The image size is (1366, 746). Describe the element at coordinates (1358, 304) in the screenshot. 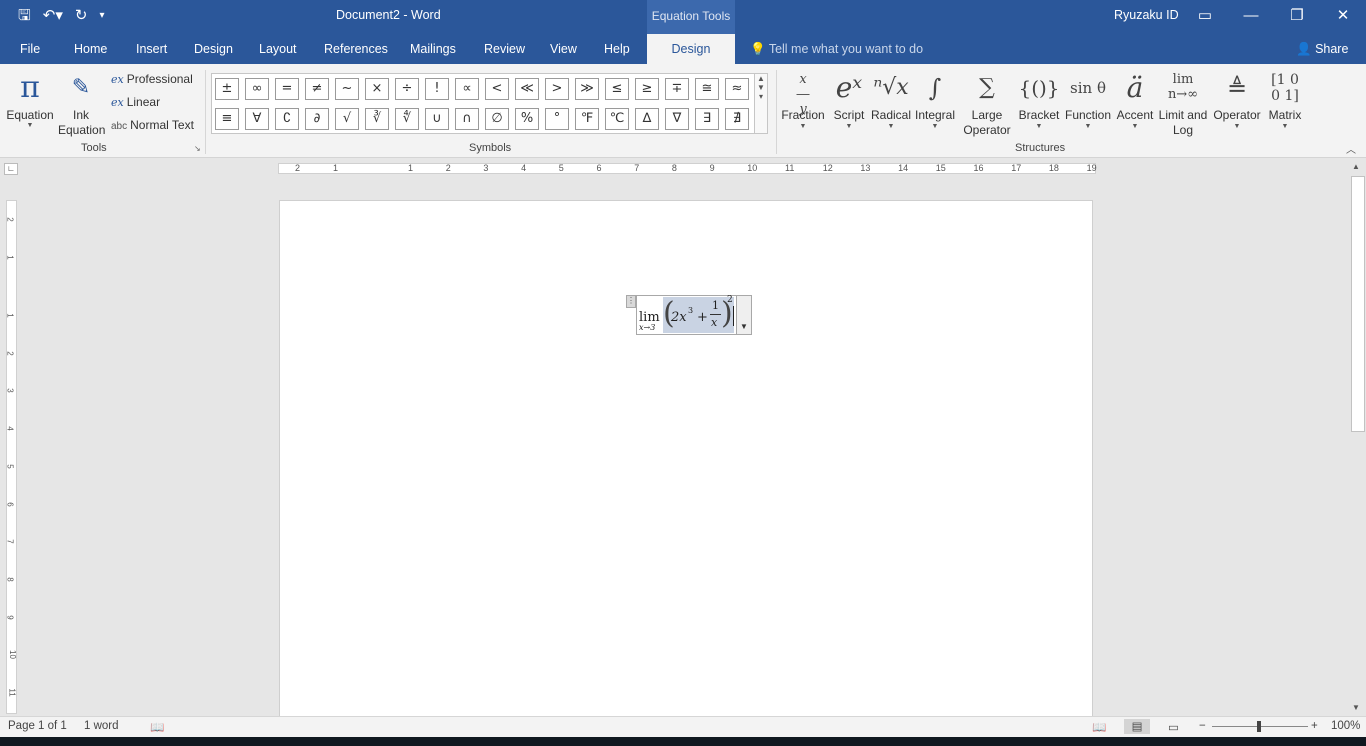

I see `scrollbar-thumb` at that location.